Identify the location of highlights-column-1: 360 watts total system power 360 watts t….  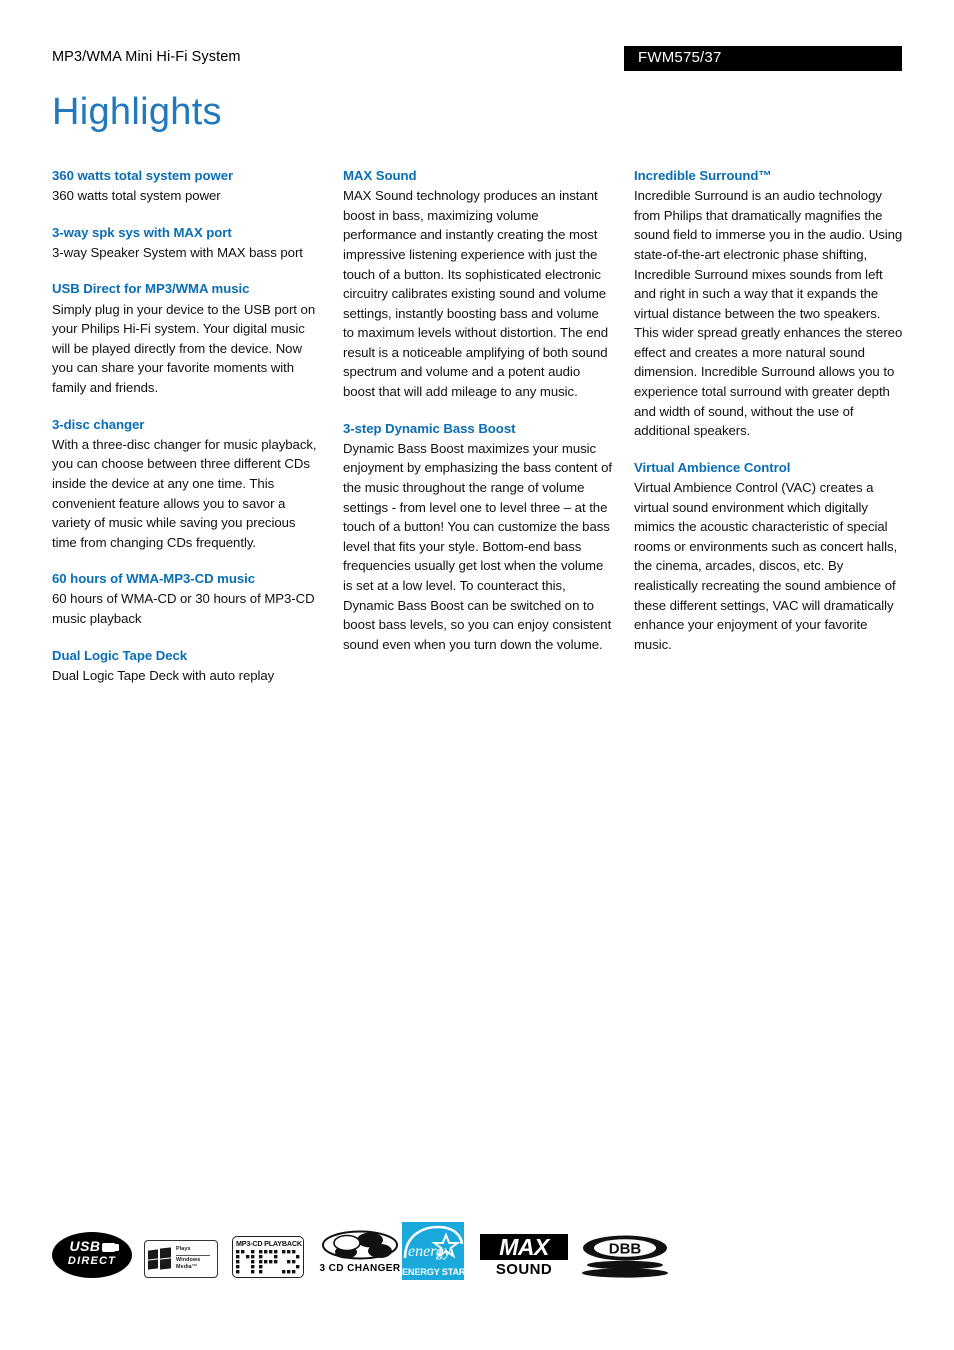
(187, 434).